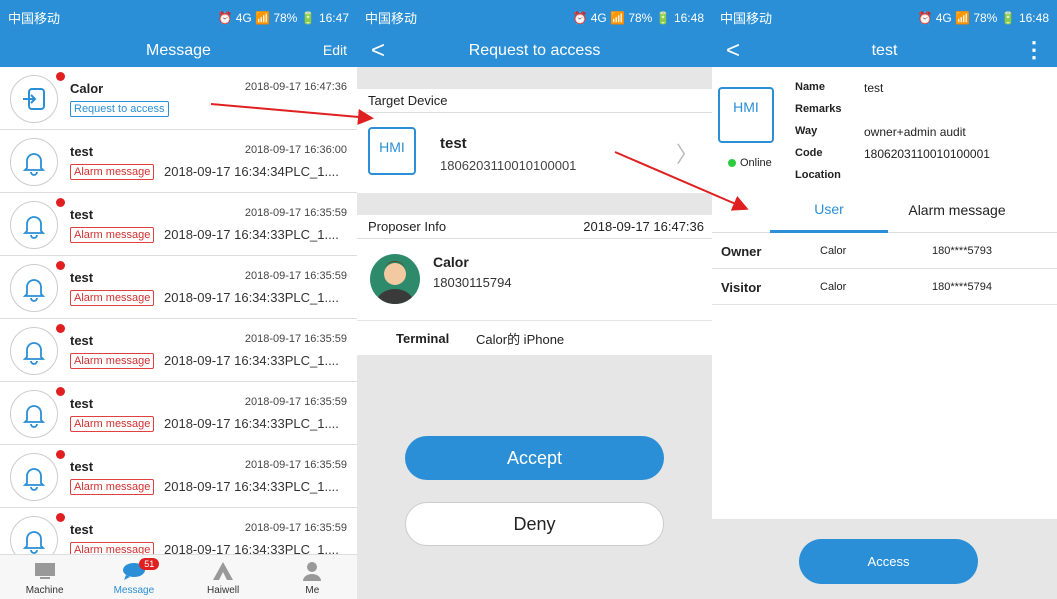 The width and height of the screenshot is (1057, 599). What do you see at coordinates (395, 279) in the screenshot?
I see `avatar` at bounding box center [395, 279].